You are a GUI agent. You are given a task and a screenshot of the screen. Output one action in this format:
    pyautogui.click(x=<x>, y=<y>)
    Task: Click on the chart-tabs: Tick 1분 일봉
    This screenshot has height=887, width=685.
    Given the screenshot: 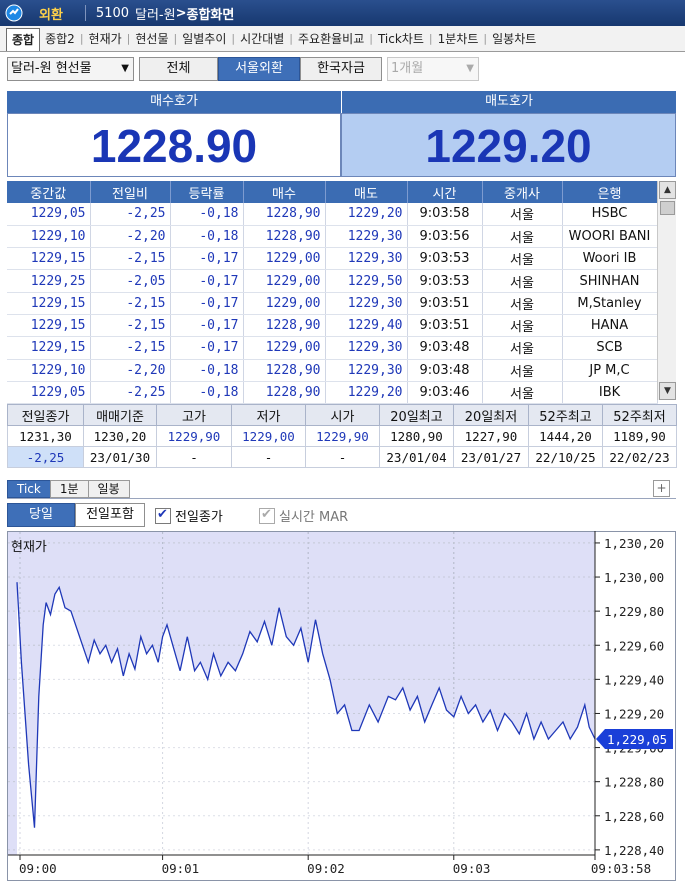 What is the action you would take?
    pyautogui.click(x=68, y=489)
    